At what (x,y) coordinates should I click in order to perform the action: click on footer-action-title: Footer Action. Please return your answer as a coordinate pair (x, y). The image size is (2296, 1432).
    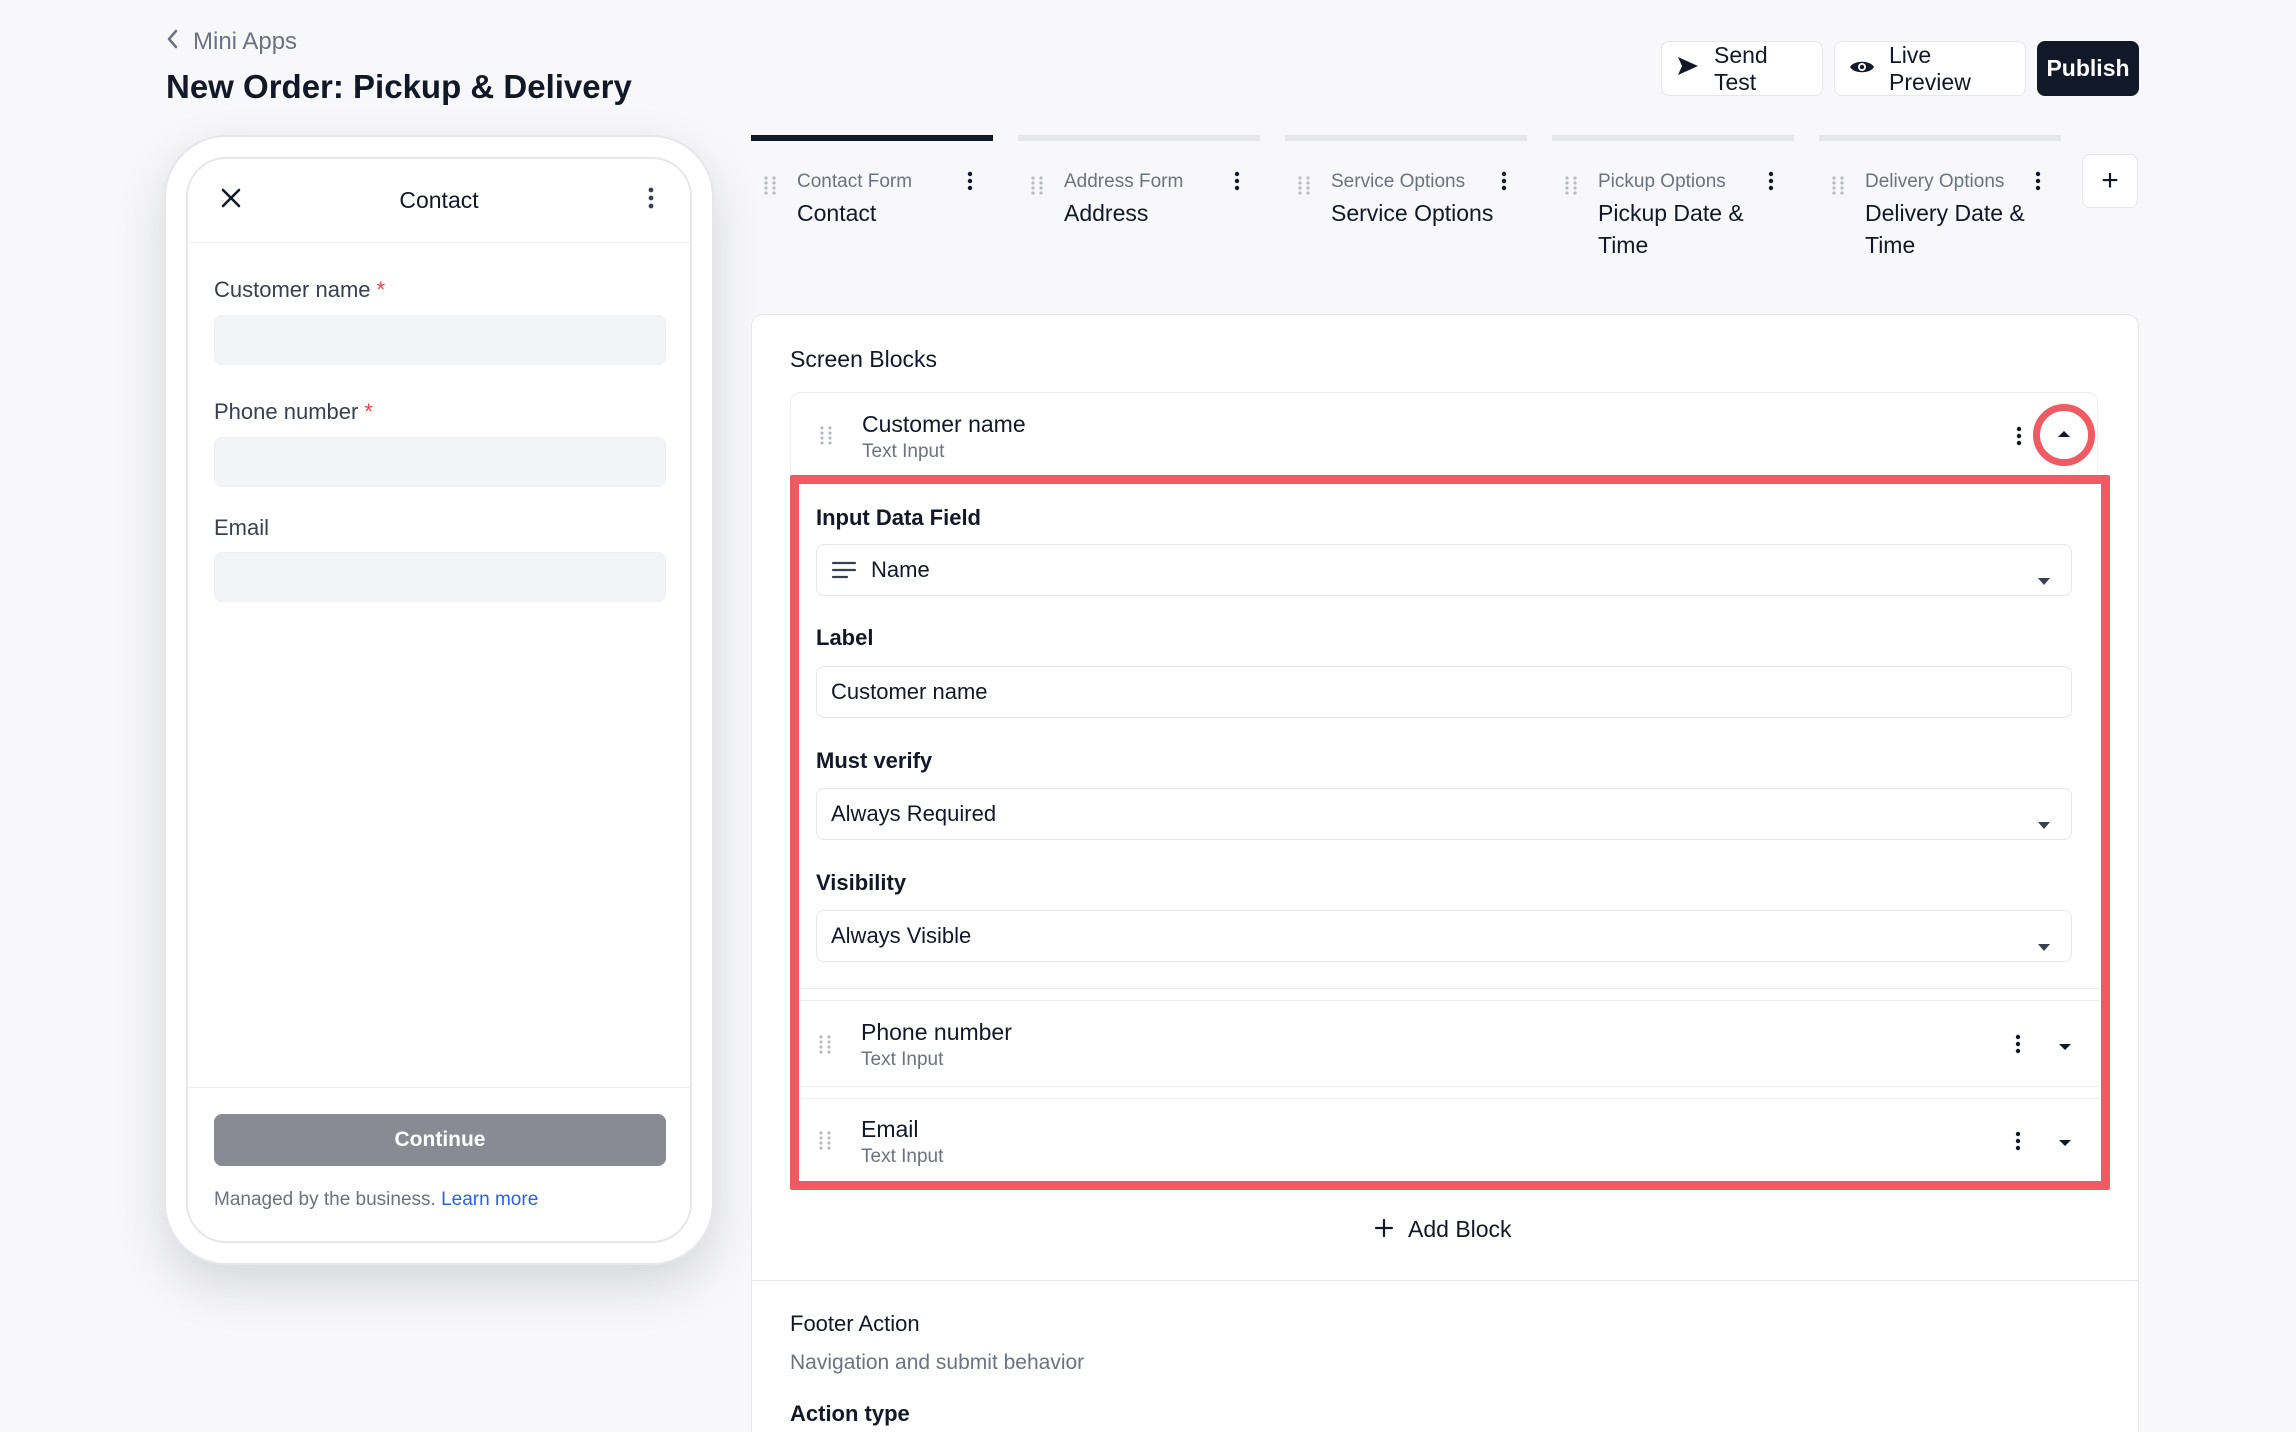
    Looking at the image, I should click on (855, 1323).